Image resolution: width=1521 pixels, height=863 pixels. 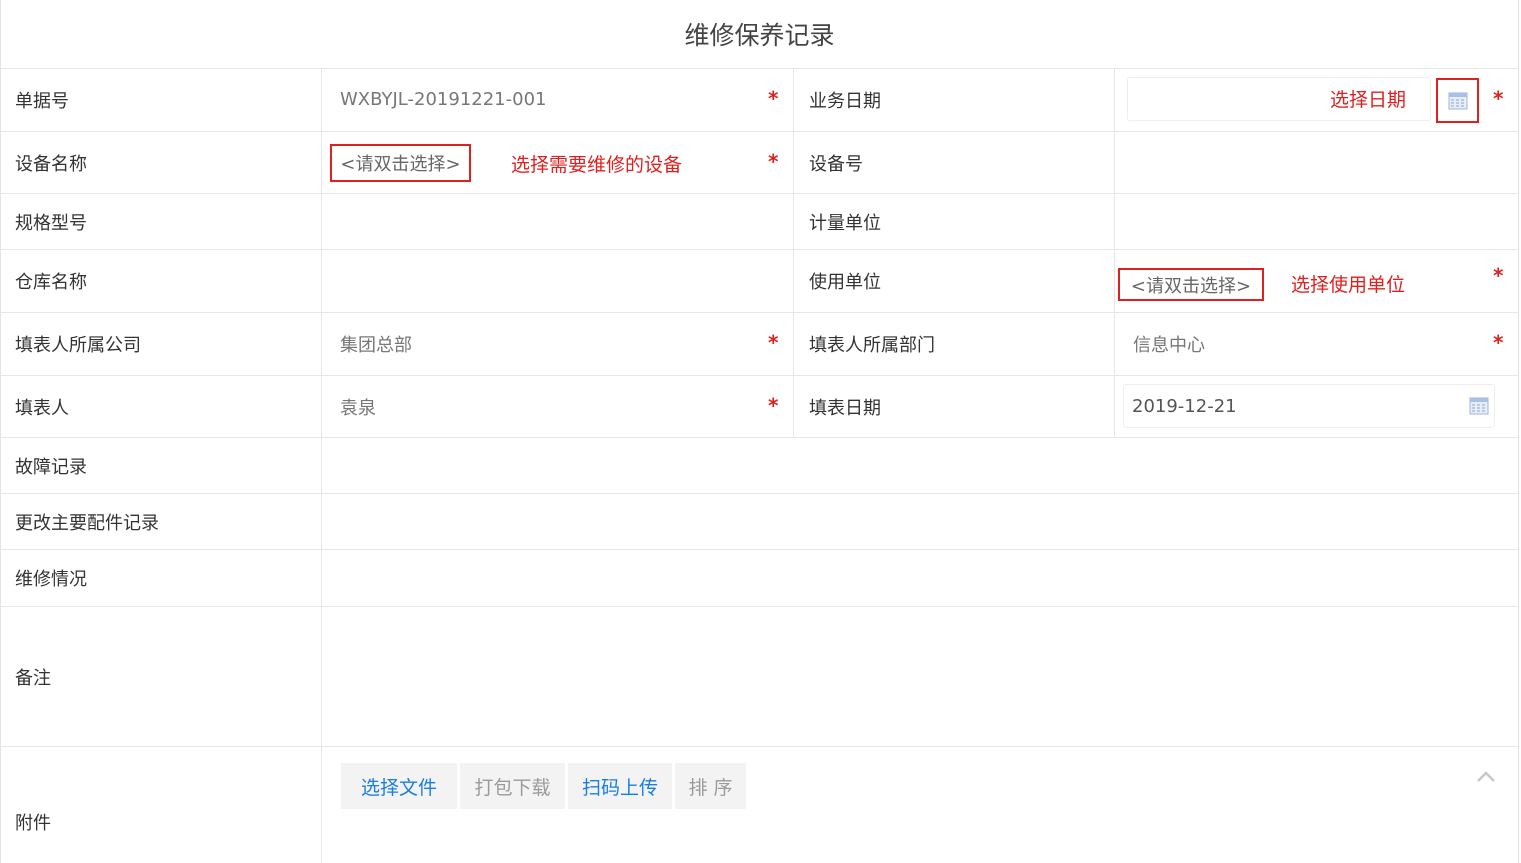 I want to click on spec-model-field, so click(x=557, y=221).